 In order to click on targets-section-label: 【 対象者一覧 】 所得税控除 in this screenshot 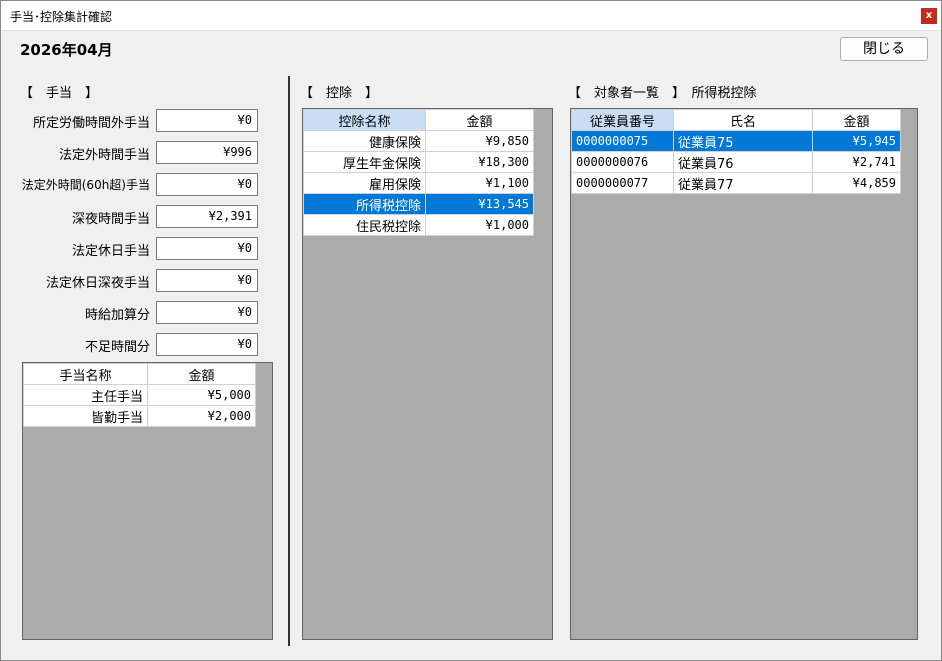, I will do `click(662, 93)`.